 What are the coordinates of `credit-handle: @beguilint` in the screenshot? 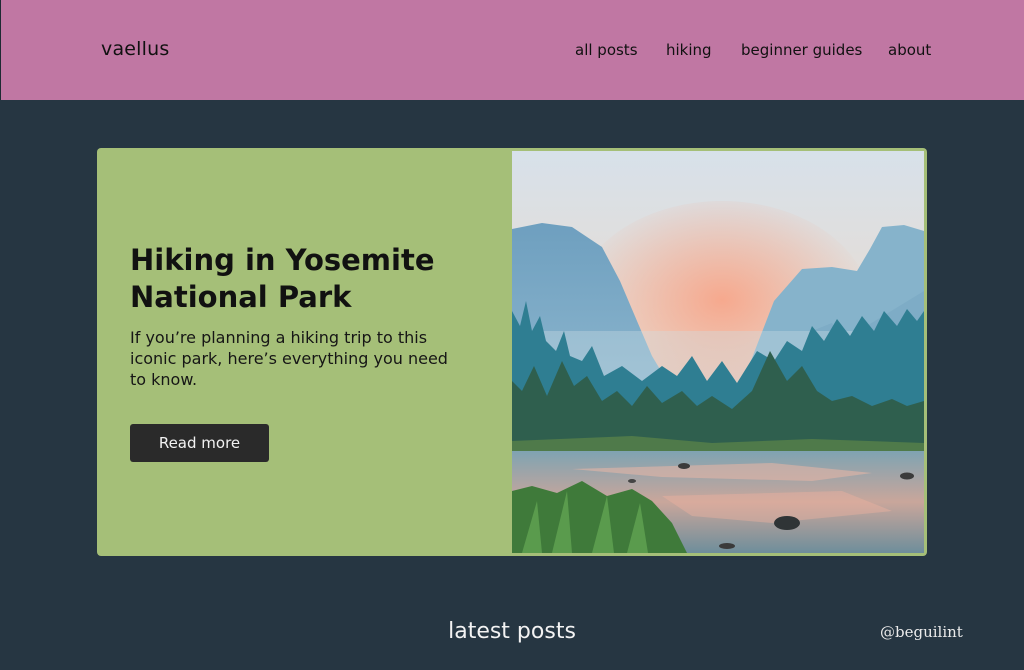 It's located at (921, 632).